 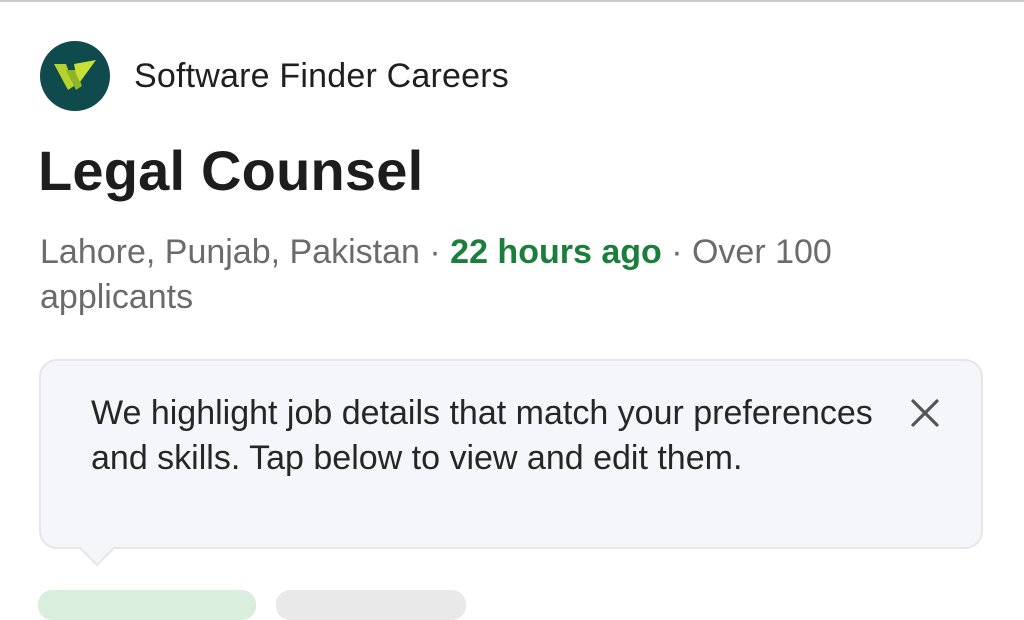 I want to click on company-logo, so click(x=75, y=76).